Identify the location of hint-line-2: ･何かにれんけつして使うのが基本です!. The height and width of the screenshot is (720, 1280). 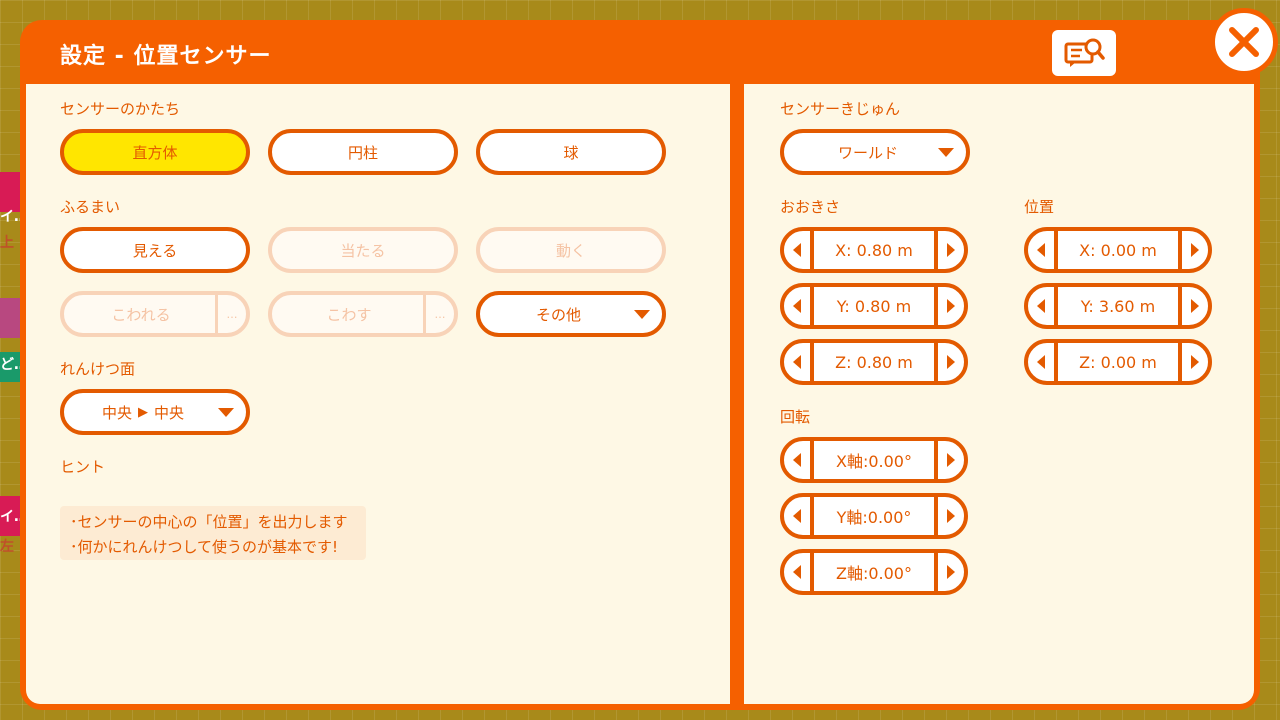
(204, 547).